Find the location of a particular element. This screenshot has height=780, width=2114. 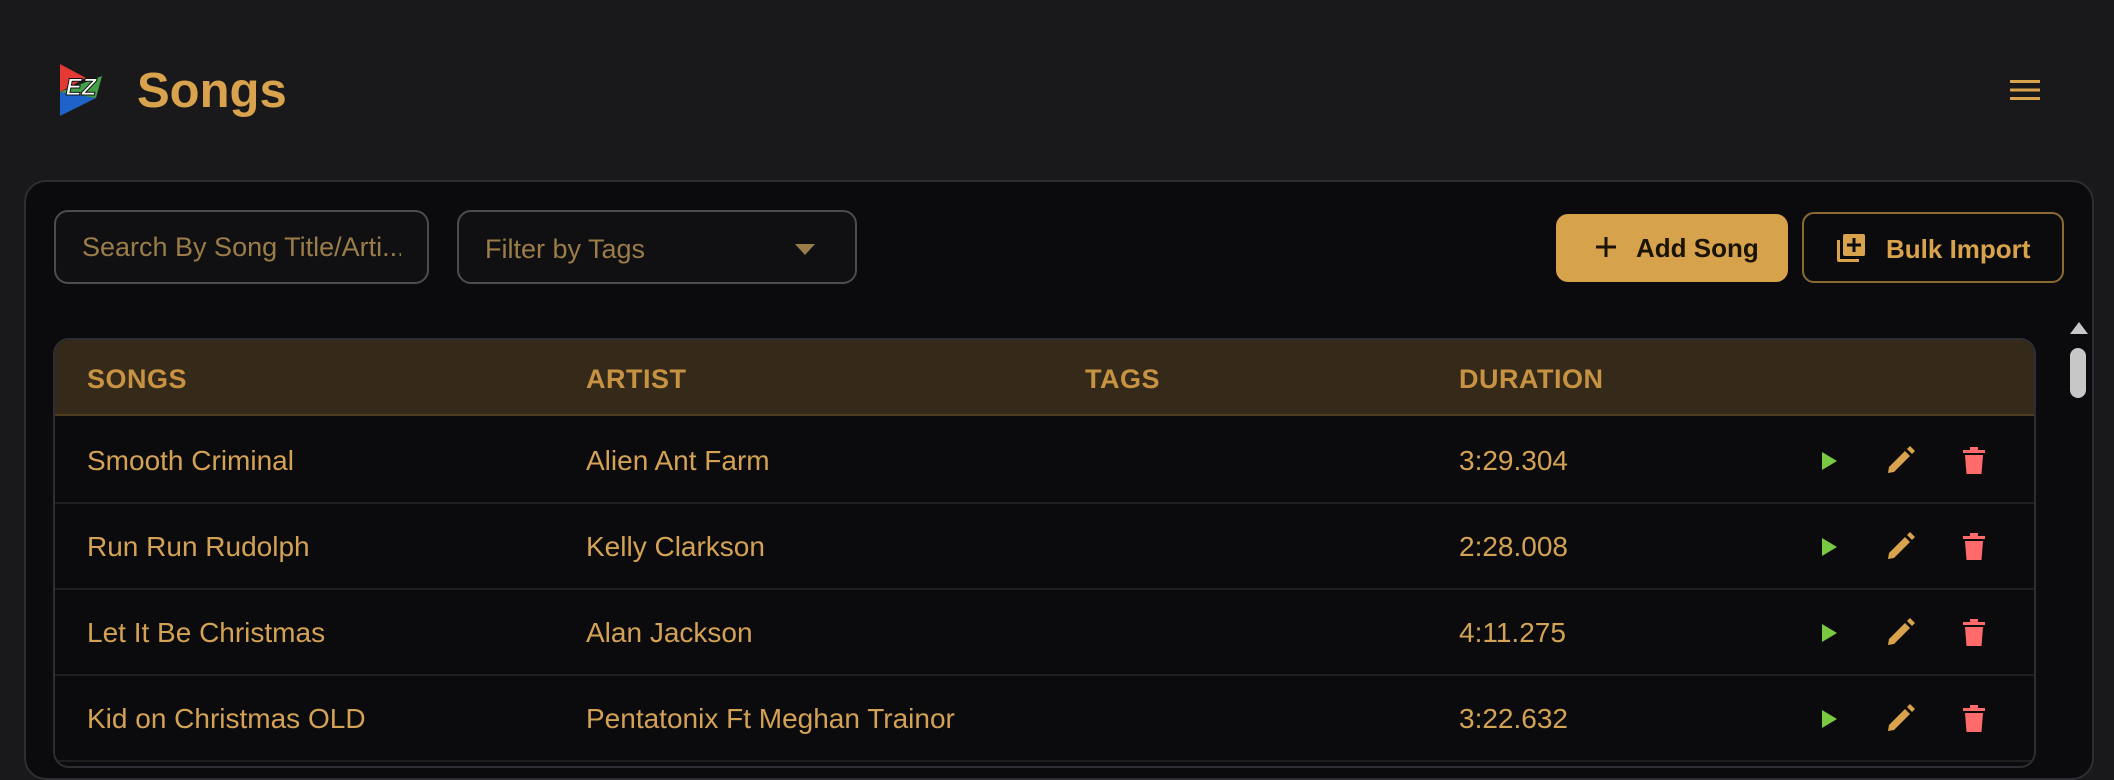

song-duration: 4:11.275 is located at coordinates (1512, 632).